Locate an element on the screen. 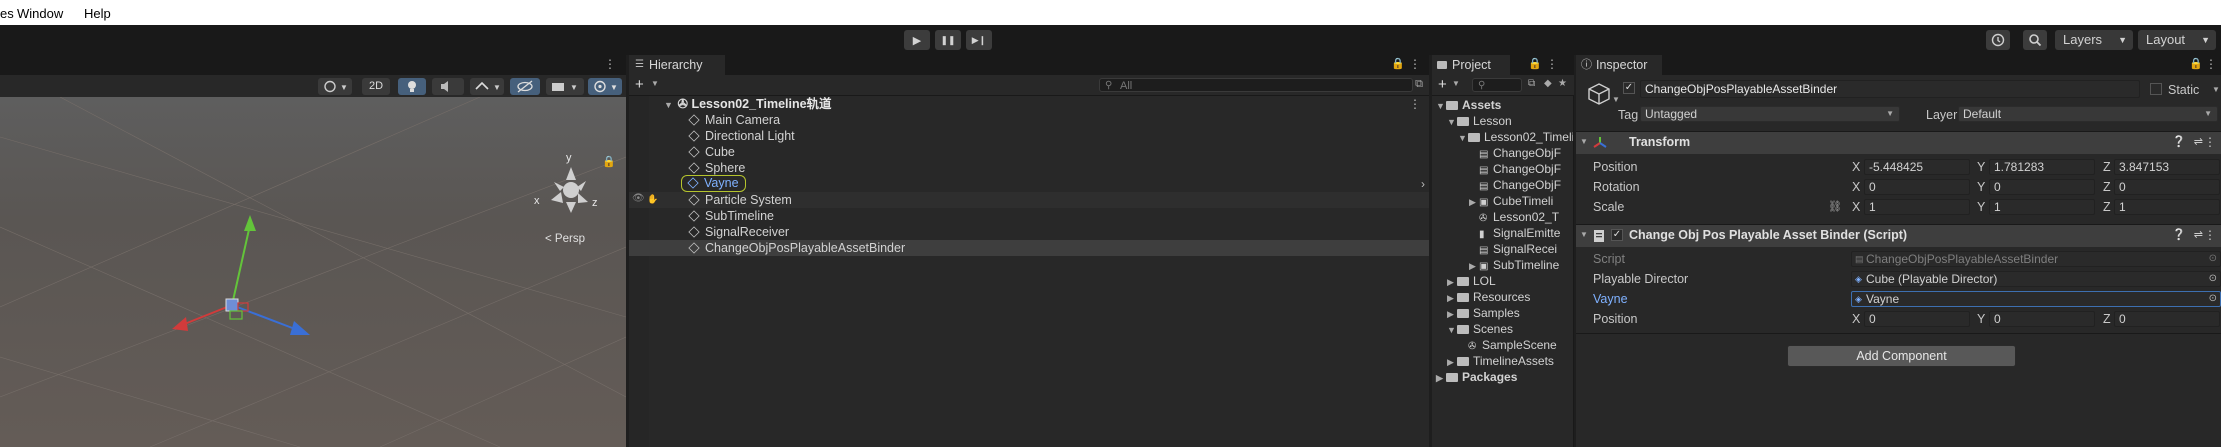  vayne-field: ◈ Vayne ⊙ is located at coordinates (2036, 299).